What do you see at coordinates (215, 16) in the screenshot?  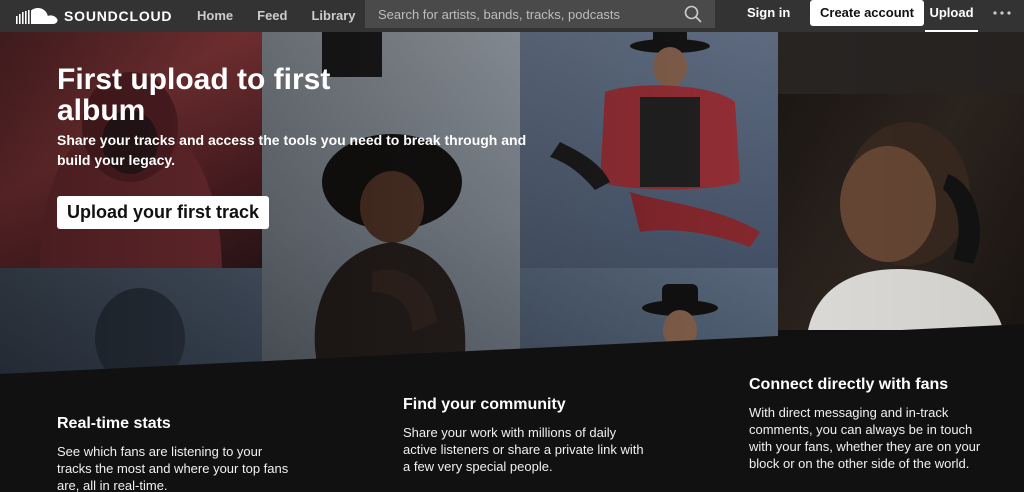 I see `nav-home: Home` at bounding box center [215, 16].